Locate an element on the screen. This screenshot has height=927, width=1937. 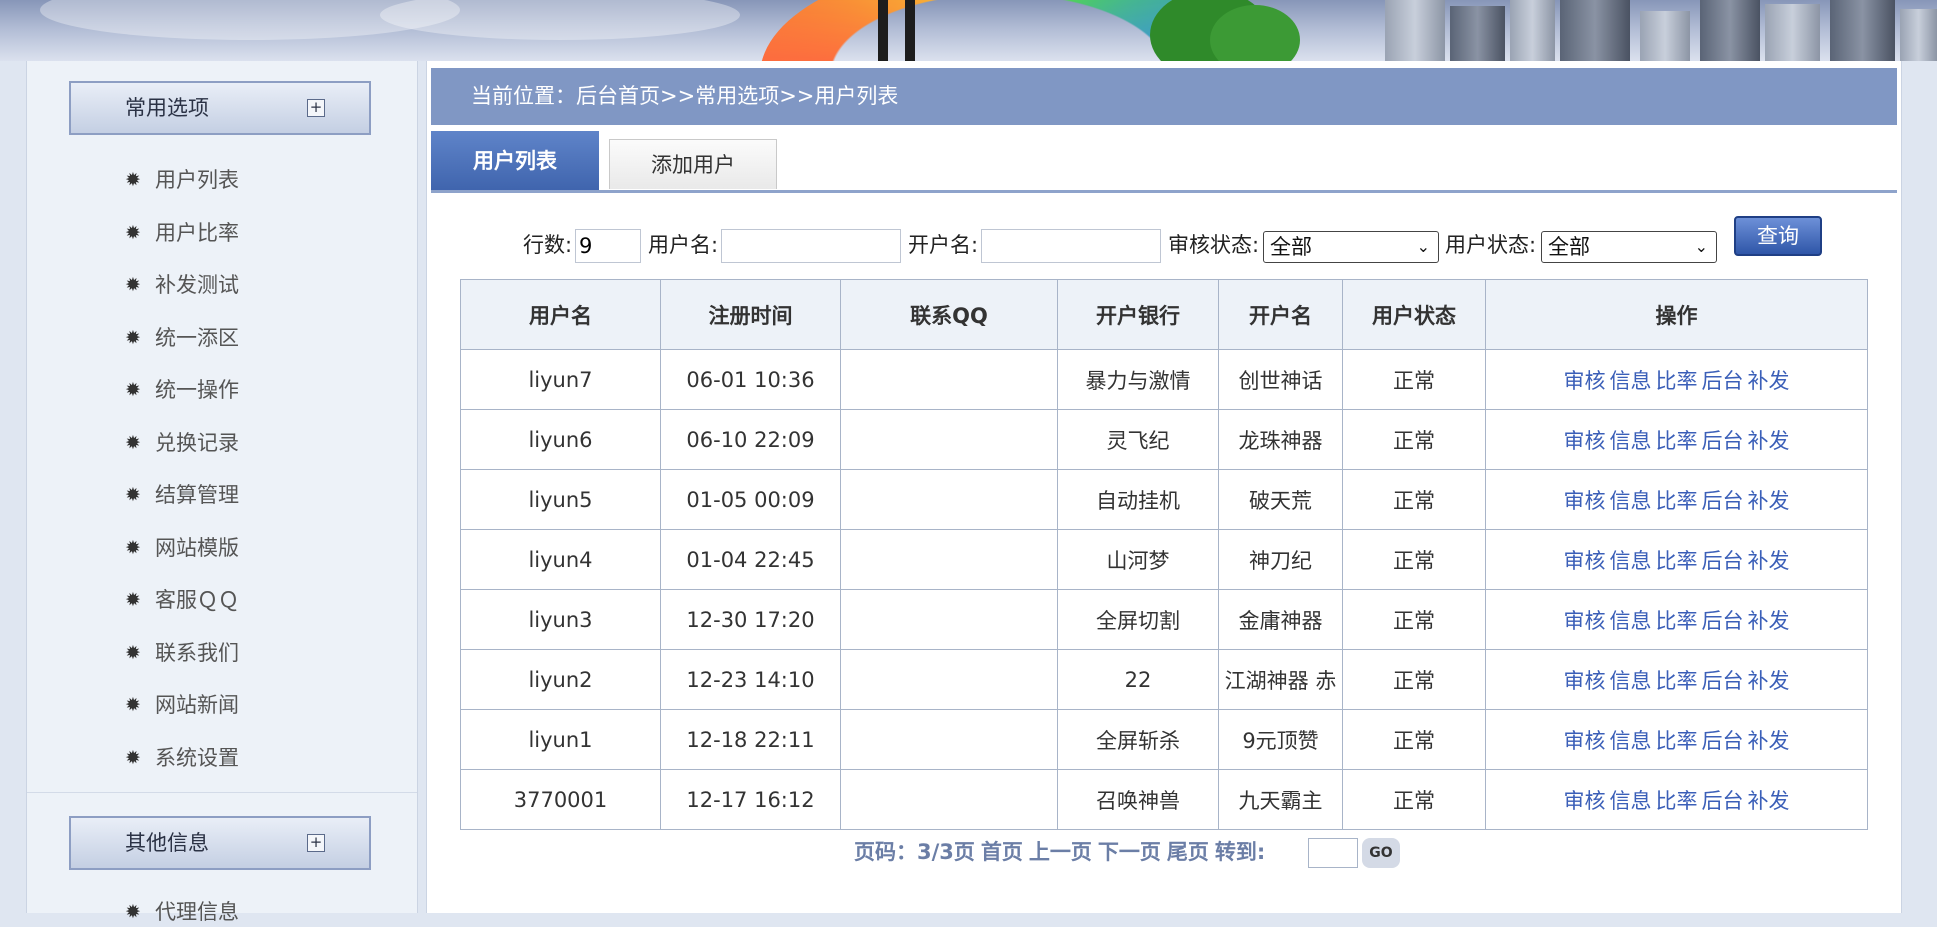
go-button: GO is located at coordinates (1381, 853).